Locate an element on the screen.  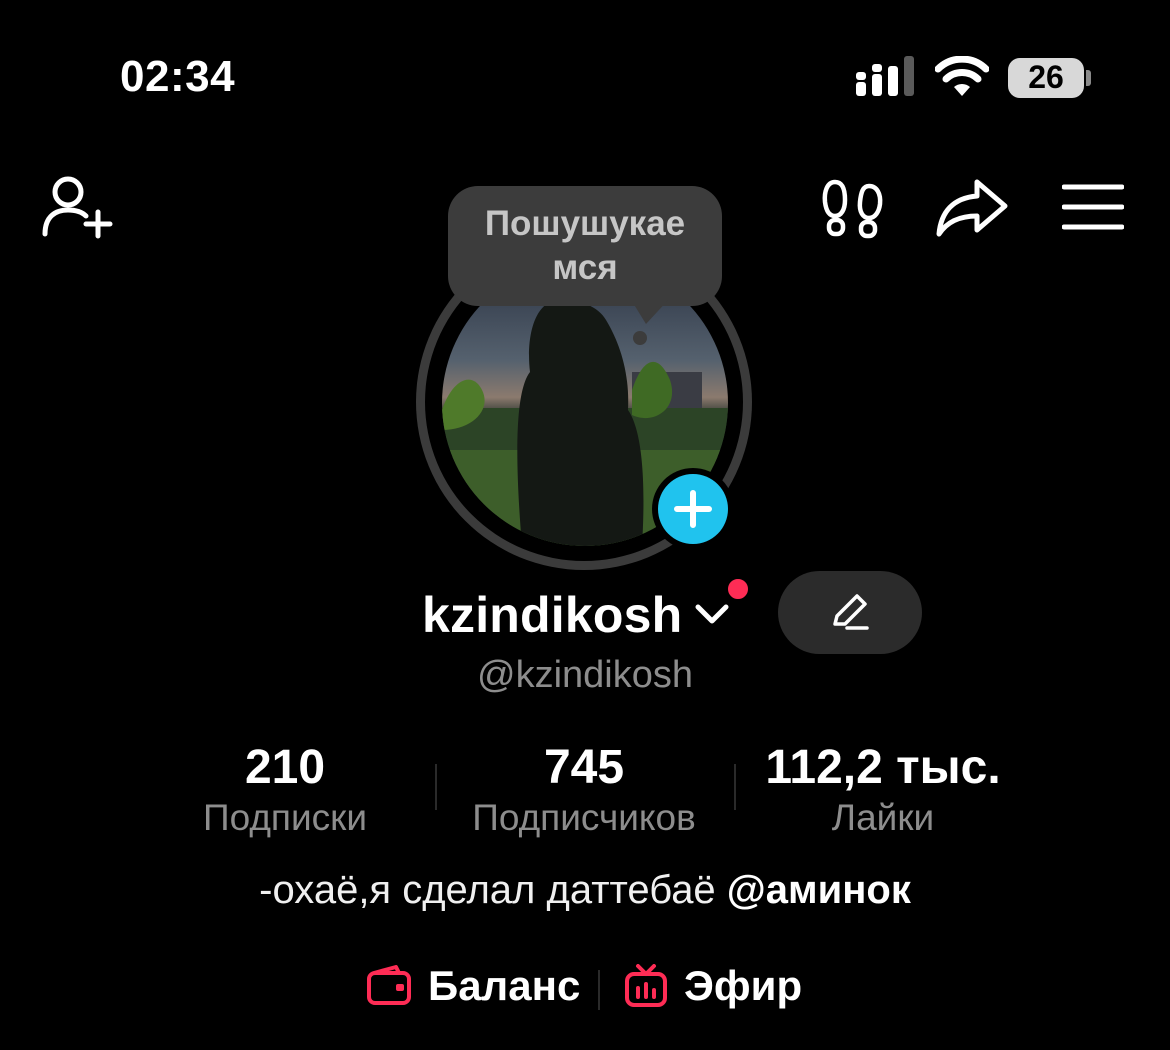
note-text-line1: Пошушукае is located at coordinates (585, 223).